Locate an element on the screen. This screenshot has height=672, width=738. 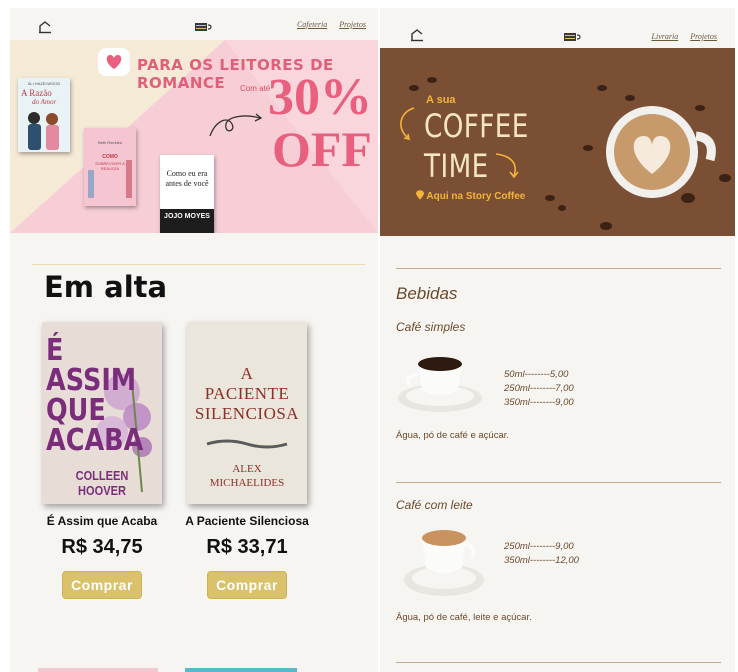
product-cover-paciente-silenciosa: A PACIENTE SILENCIOSA ALEX MICHAELIDES is located at coordinates (247, 413).